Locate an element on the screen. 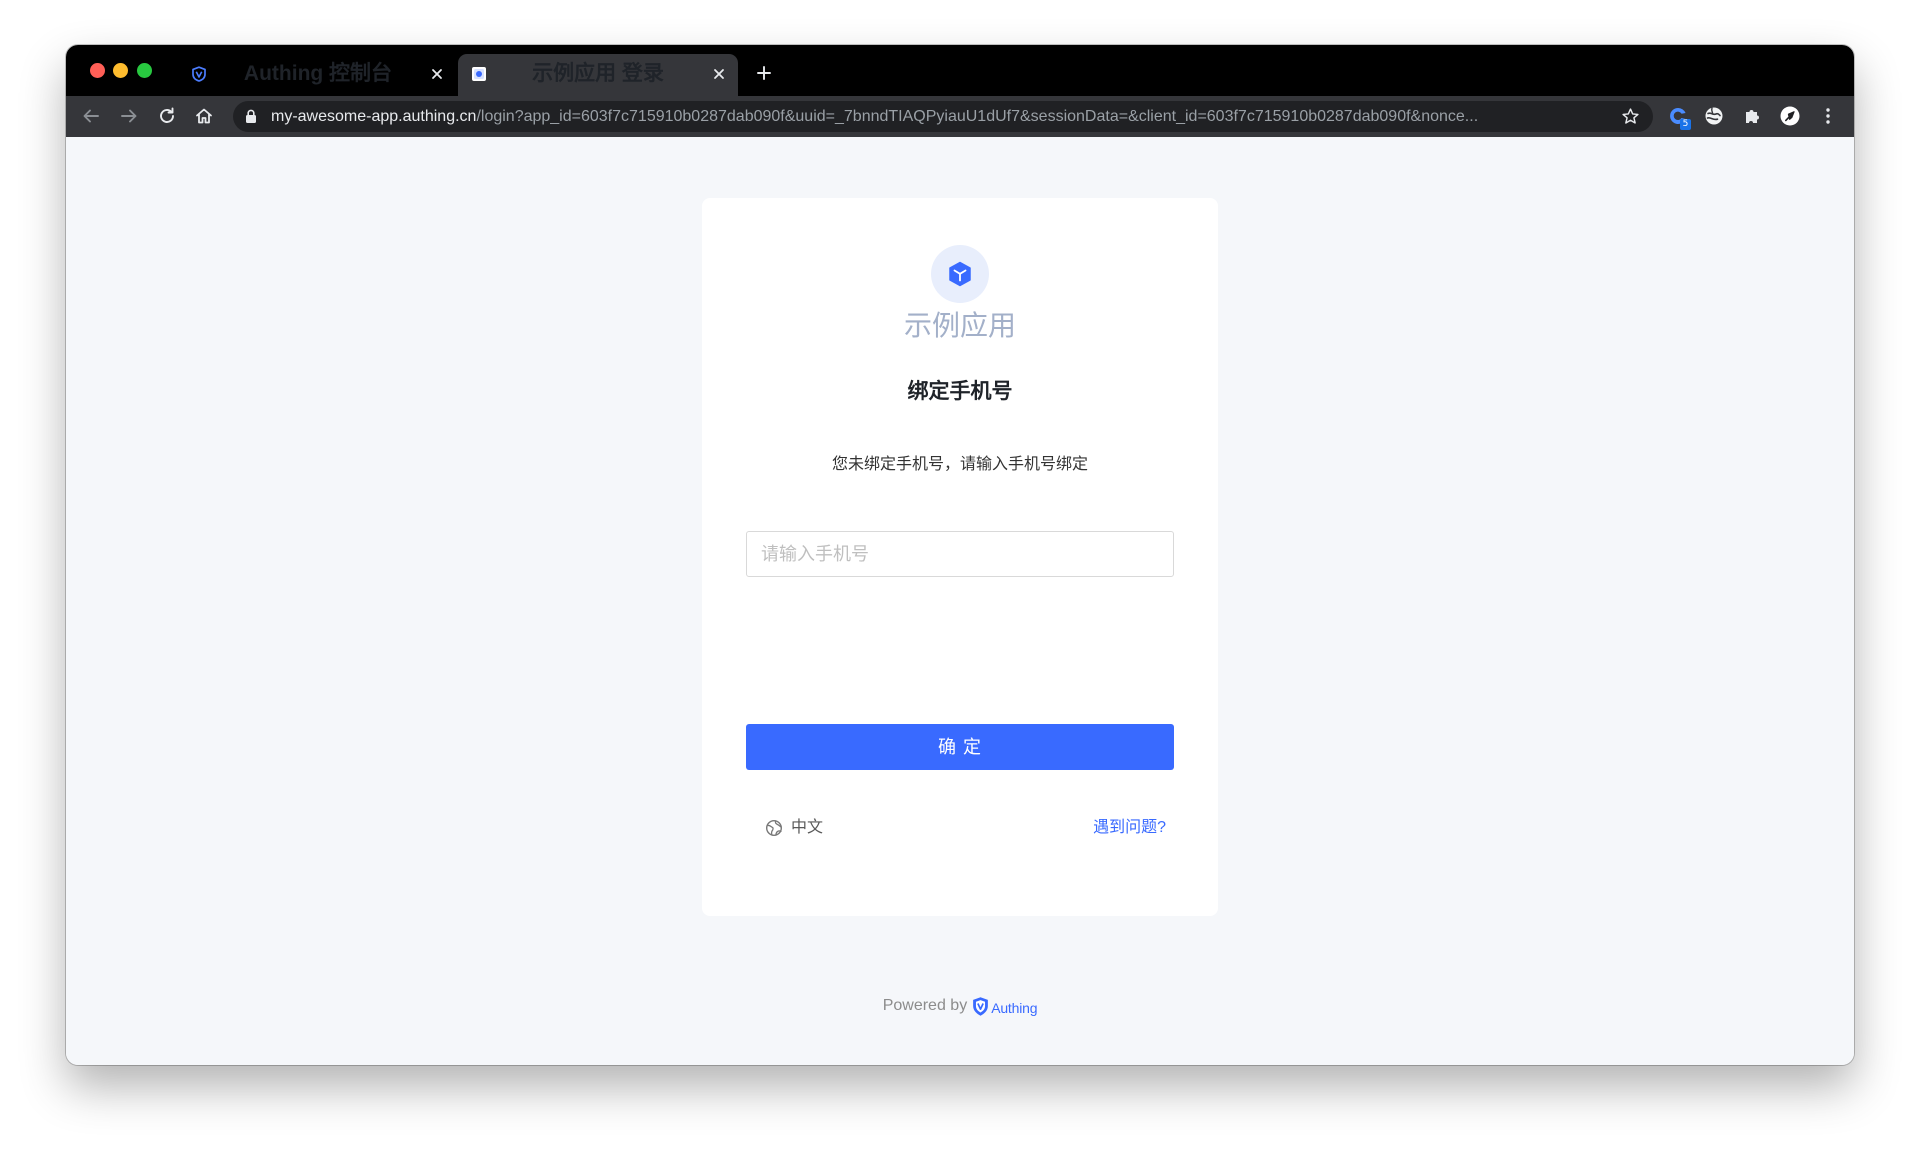 The image size is (1920, 1153). forward-button is located at coordinates (129, 116).